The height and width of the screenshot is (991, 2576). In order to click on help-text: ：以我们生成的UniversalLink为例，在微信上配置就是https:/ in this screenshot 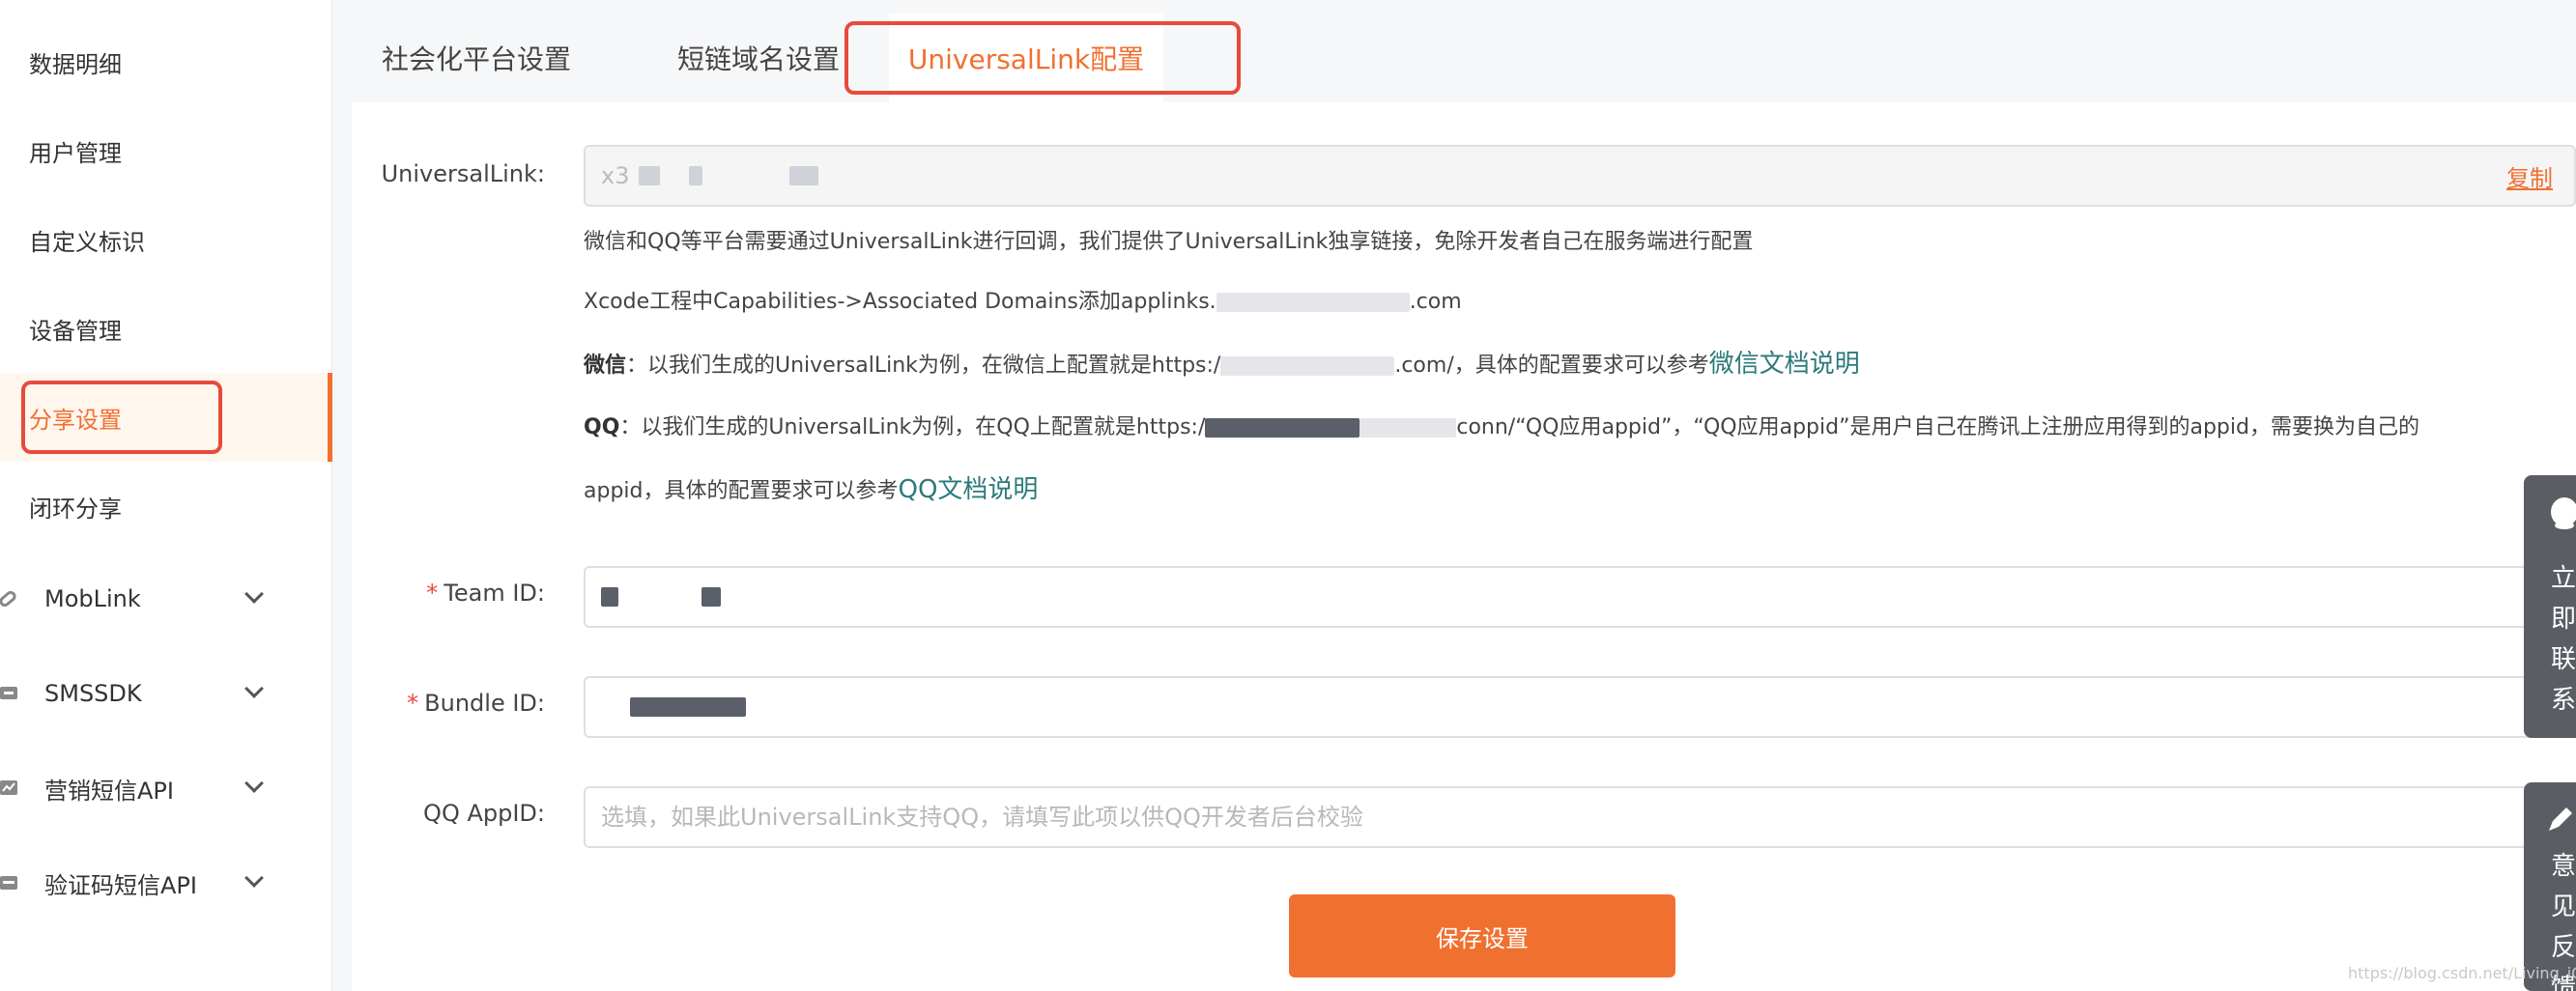, I will do `click(924, 366)`.